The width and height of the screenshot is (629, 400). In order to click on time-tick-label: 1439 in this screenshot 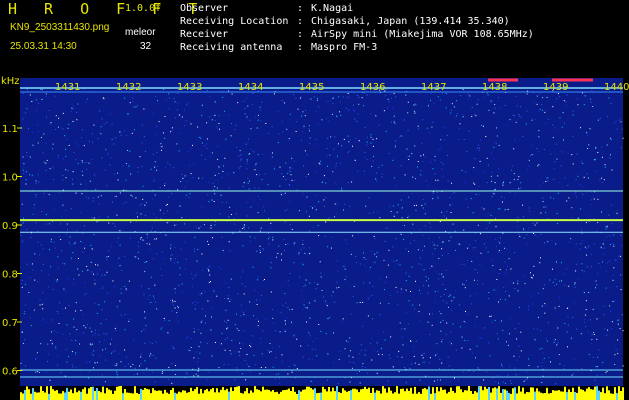, I will do `click(555, 87)`.